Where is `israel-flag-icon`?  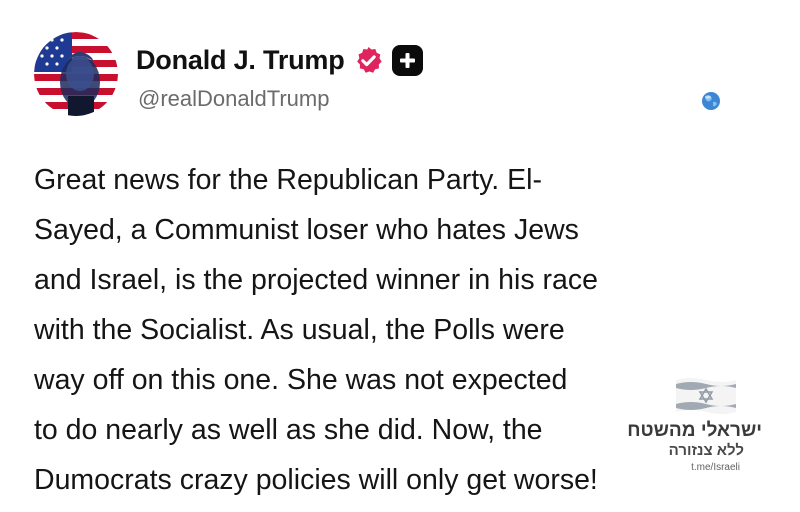
israel-flag-icon is located at coordinates (706, 396).